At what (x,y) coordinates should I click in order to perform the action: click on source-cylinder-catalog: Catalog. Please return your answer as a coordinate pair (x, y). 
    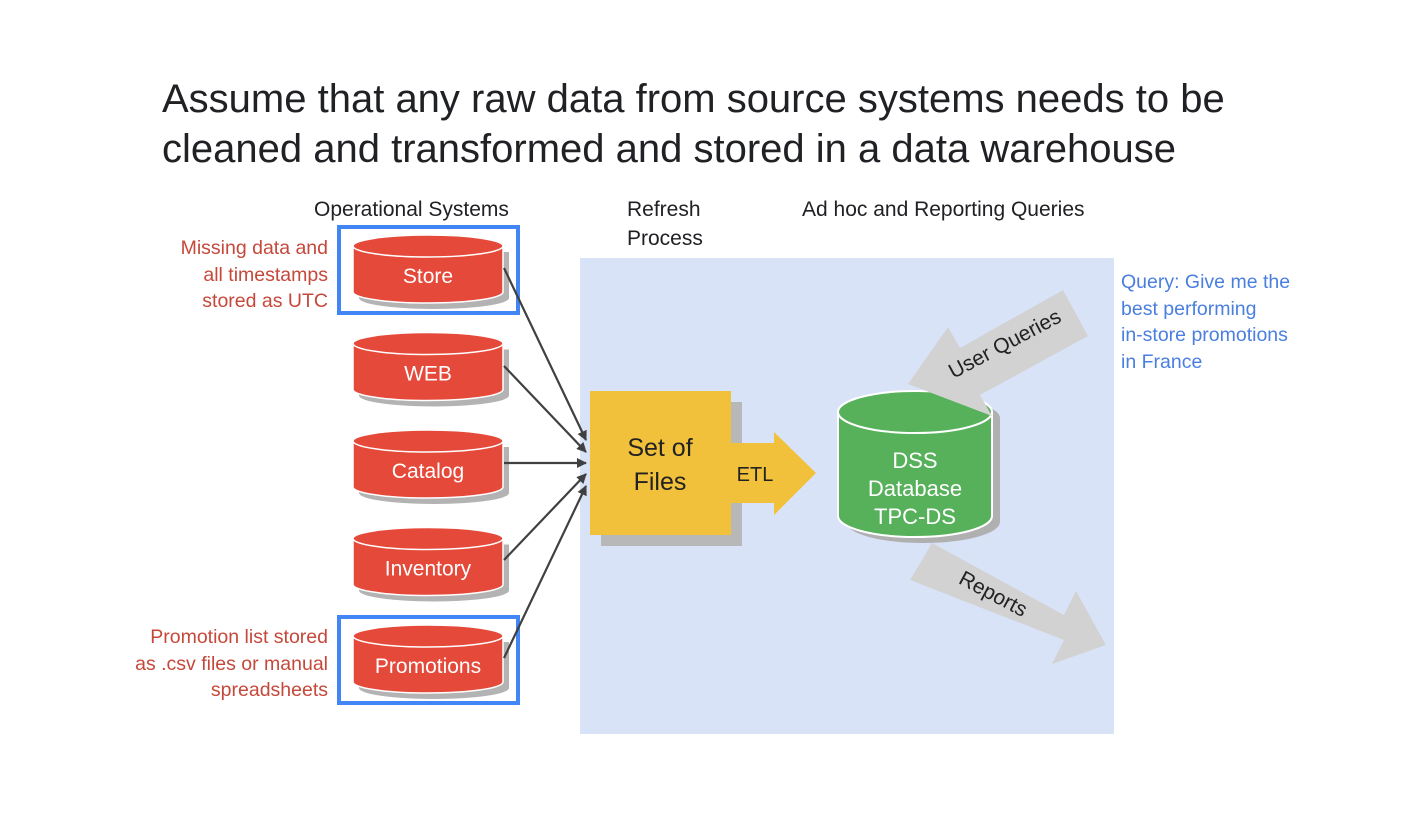
    Looking at the image, I should click on (430, 466).